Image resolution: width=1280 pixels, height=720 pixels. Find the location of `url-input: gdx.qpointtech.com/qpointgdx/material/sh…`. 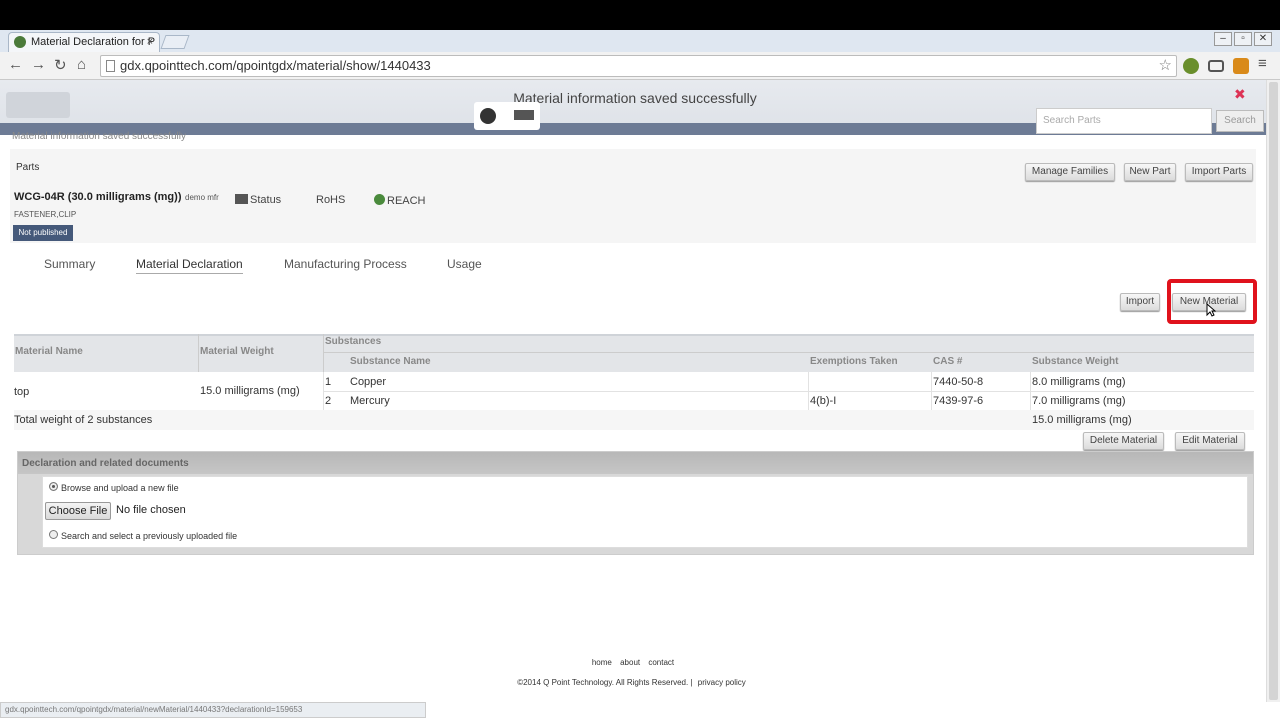

url-input: gdx.qpointtech.com/qpointgdx/material/sh… is located at coordinates (638, 66).